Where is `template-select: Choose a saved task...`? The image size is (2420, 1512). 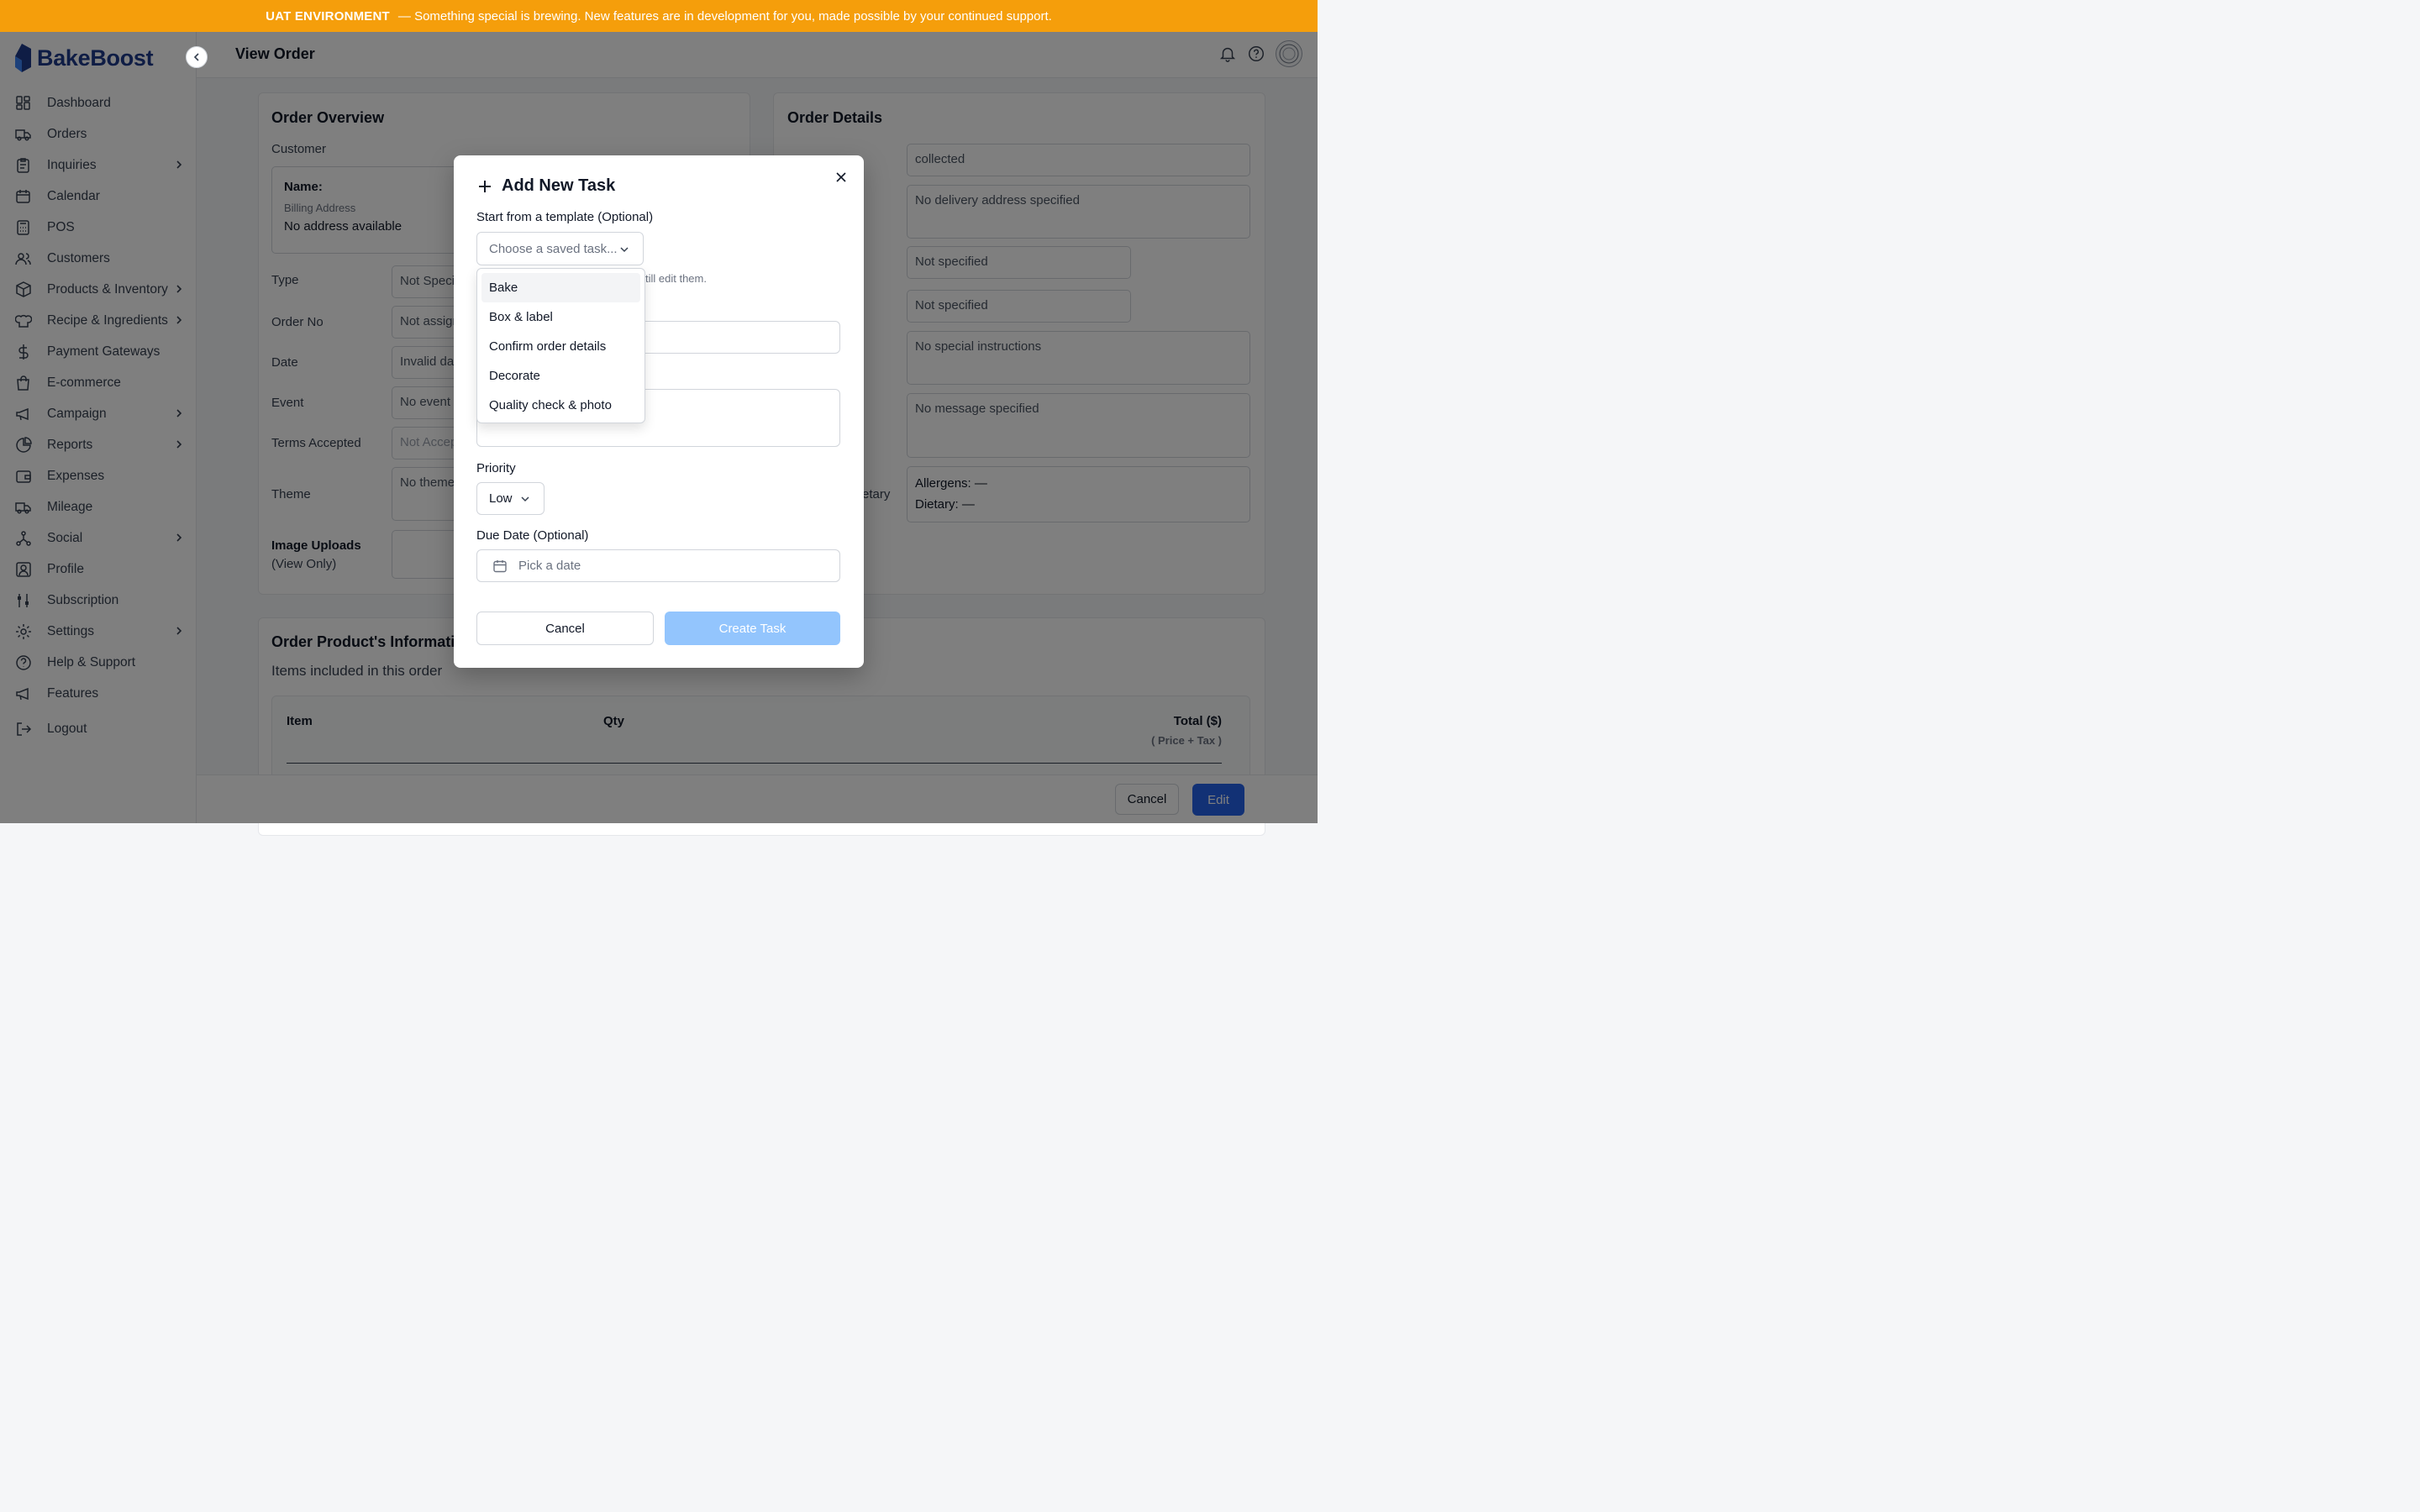
template-select: Choose a saved task... is located at coordinates (560, 248).